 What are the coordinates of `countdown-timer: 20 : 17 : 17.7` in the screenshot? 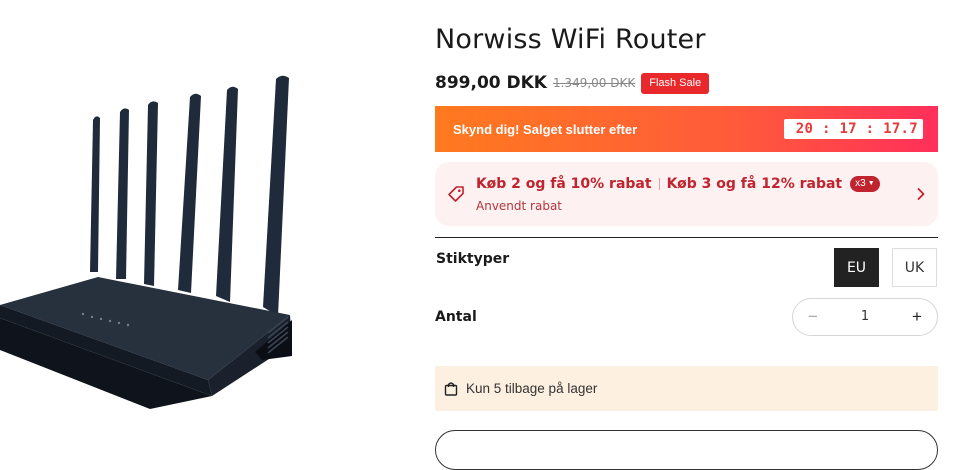 It's located at (853, 129).